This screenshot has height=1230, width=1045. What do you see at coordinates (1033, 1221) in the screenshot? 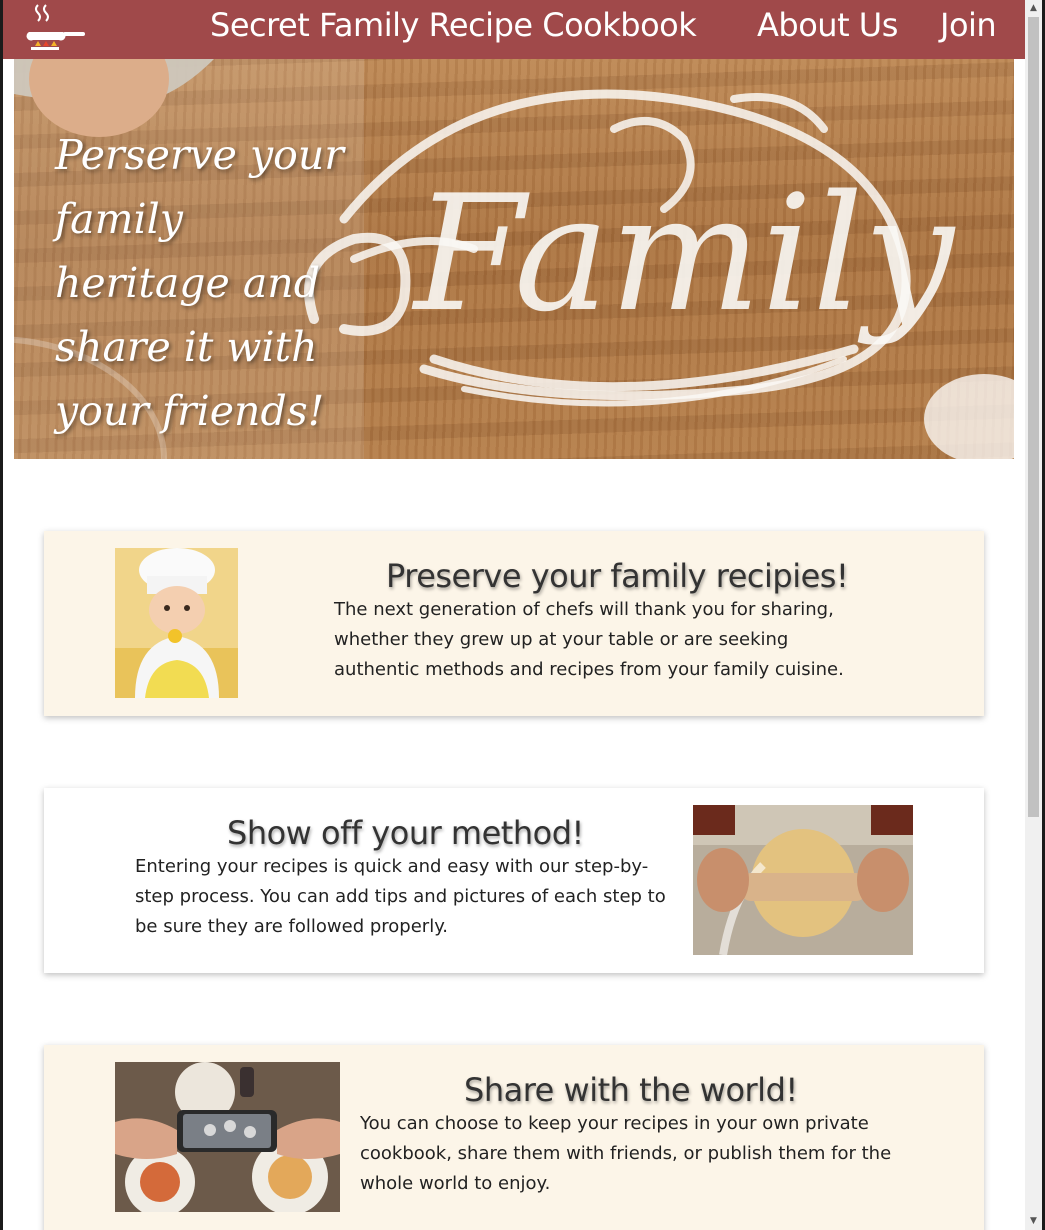
I see `scroll-down-arrow-icon: ▼` at bounding box center [1033, 1221].